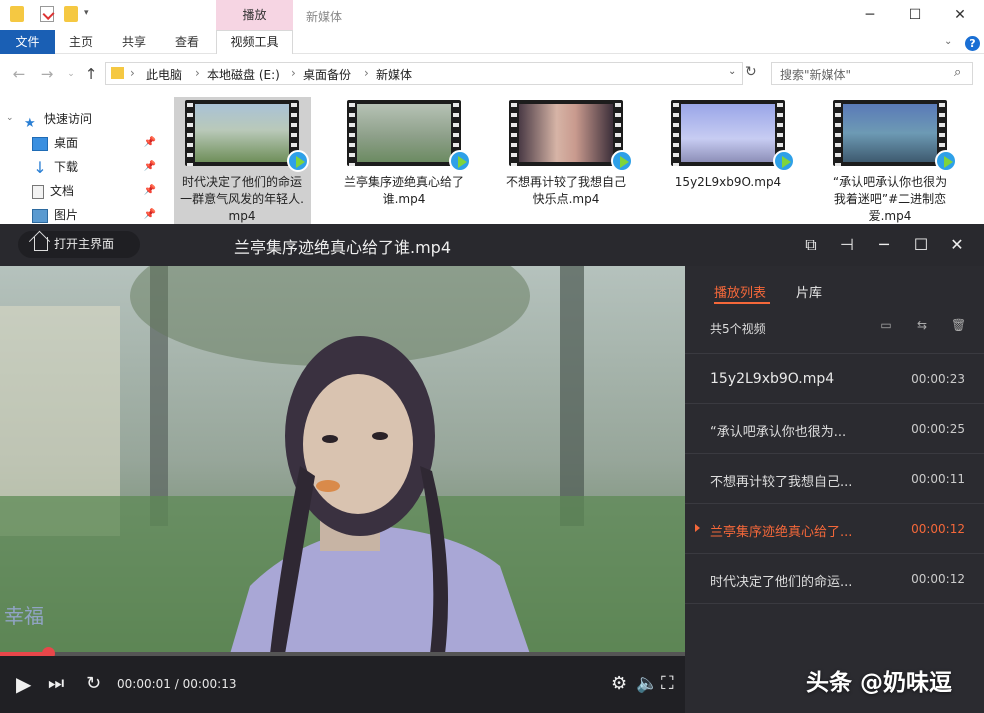  What do you see at coordinates (958, 325) in the screenshot?
I see `delete-icon: 🗑` at bounding box center [958, 325].